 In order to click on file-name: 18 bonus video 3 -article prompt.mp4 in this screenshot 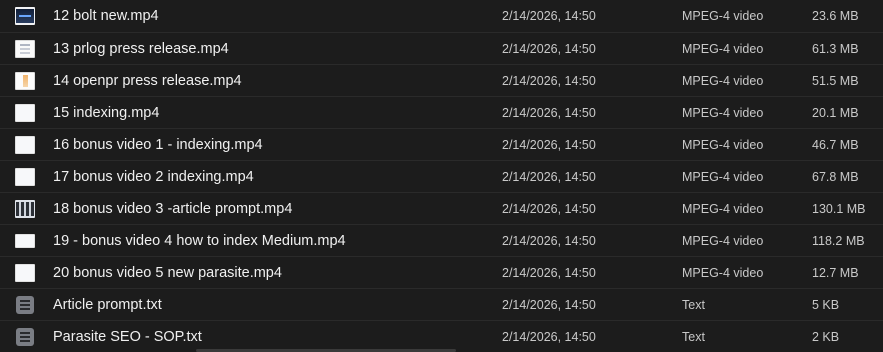, I will do `click(173, 209)`.